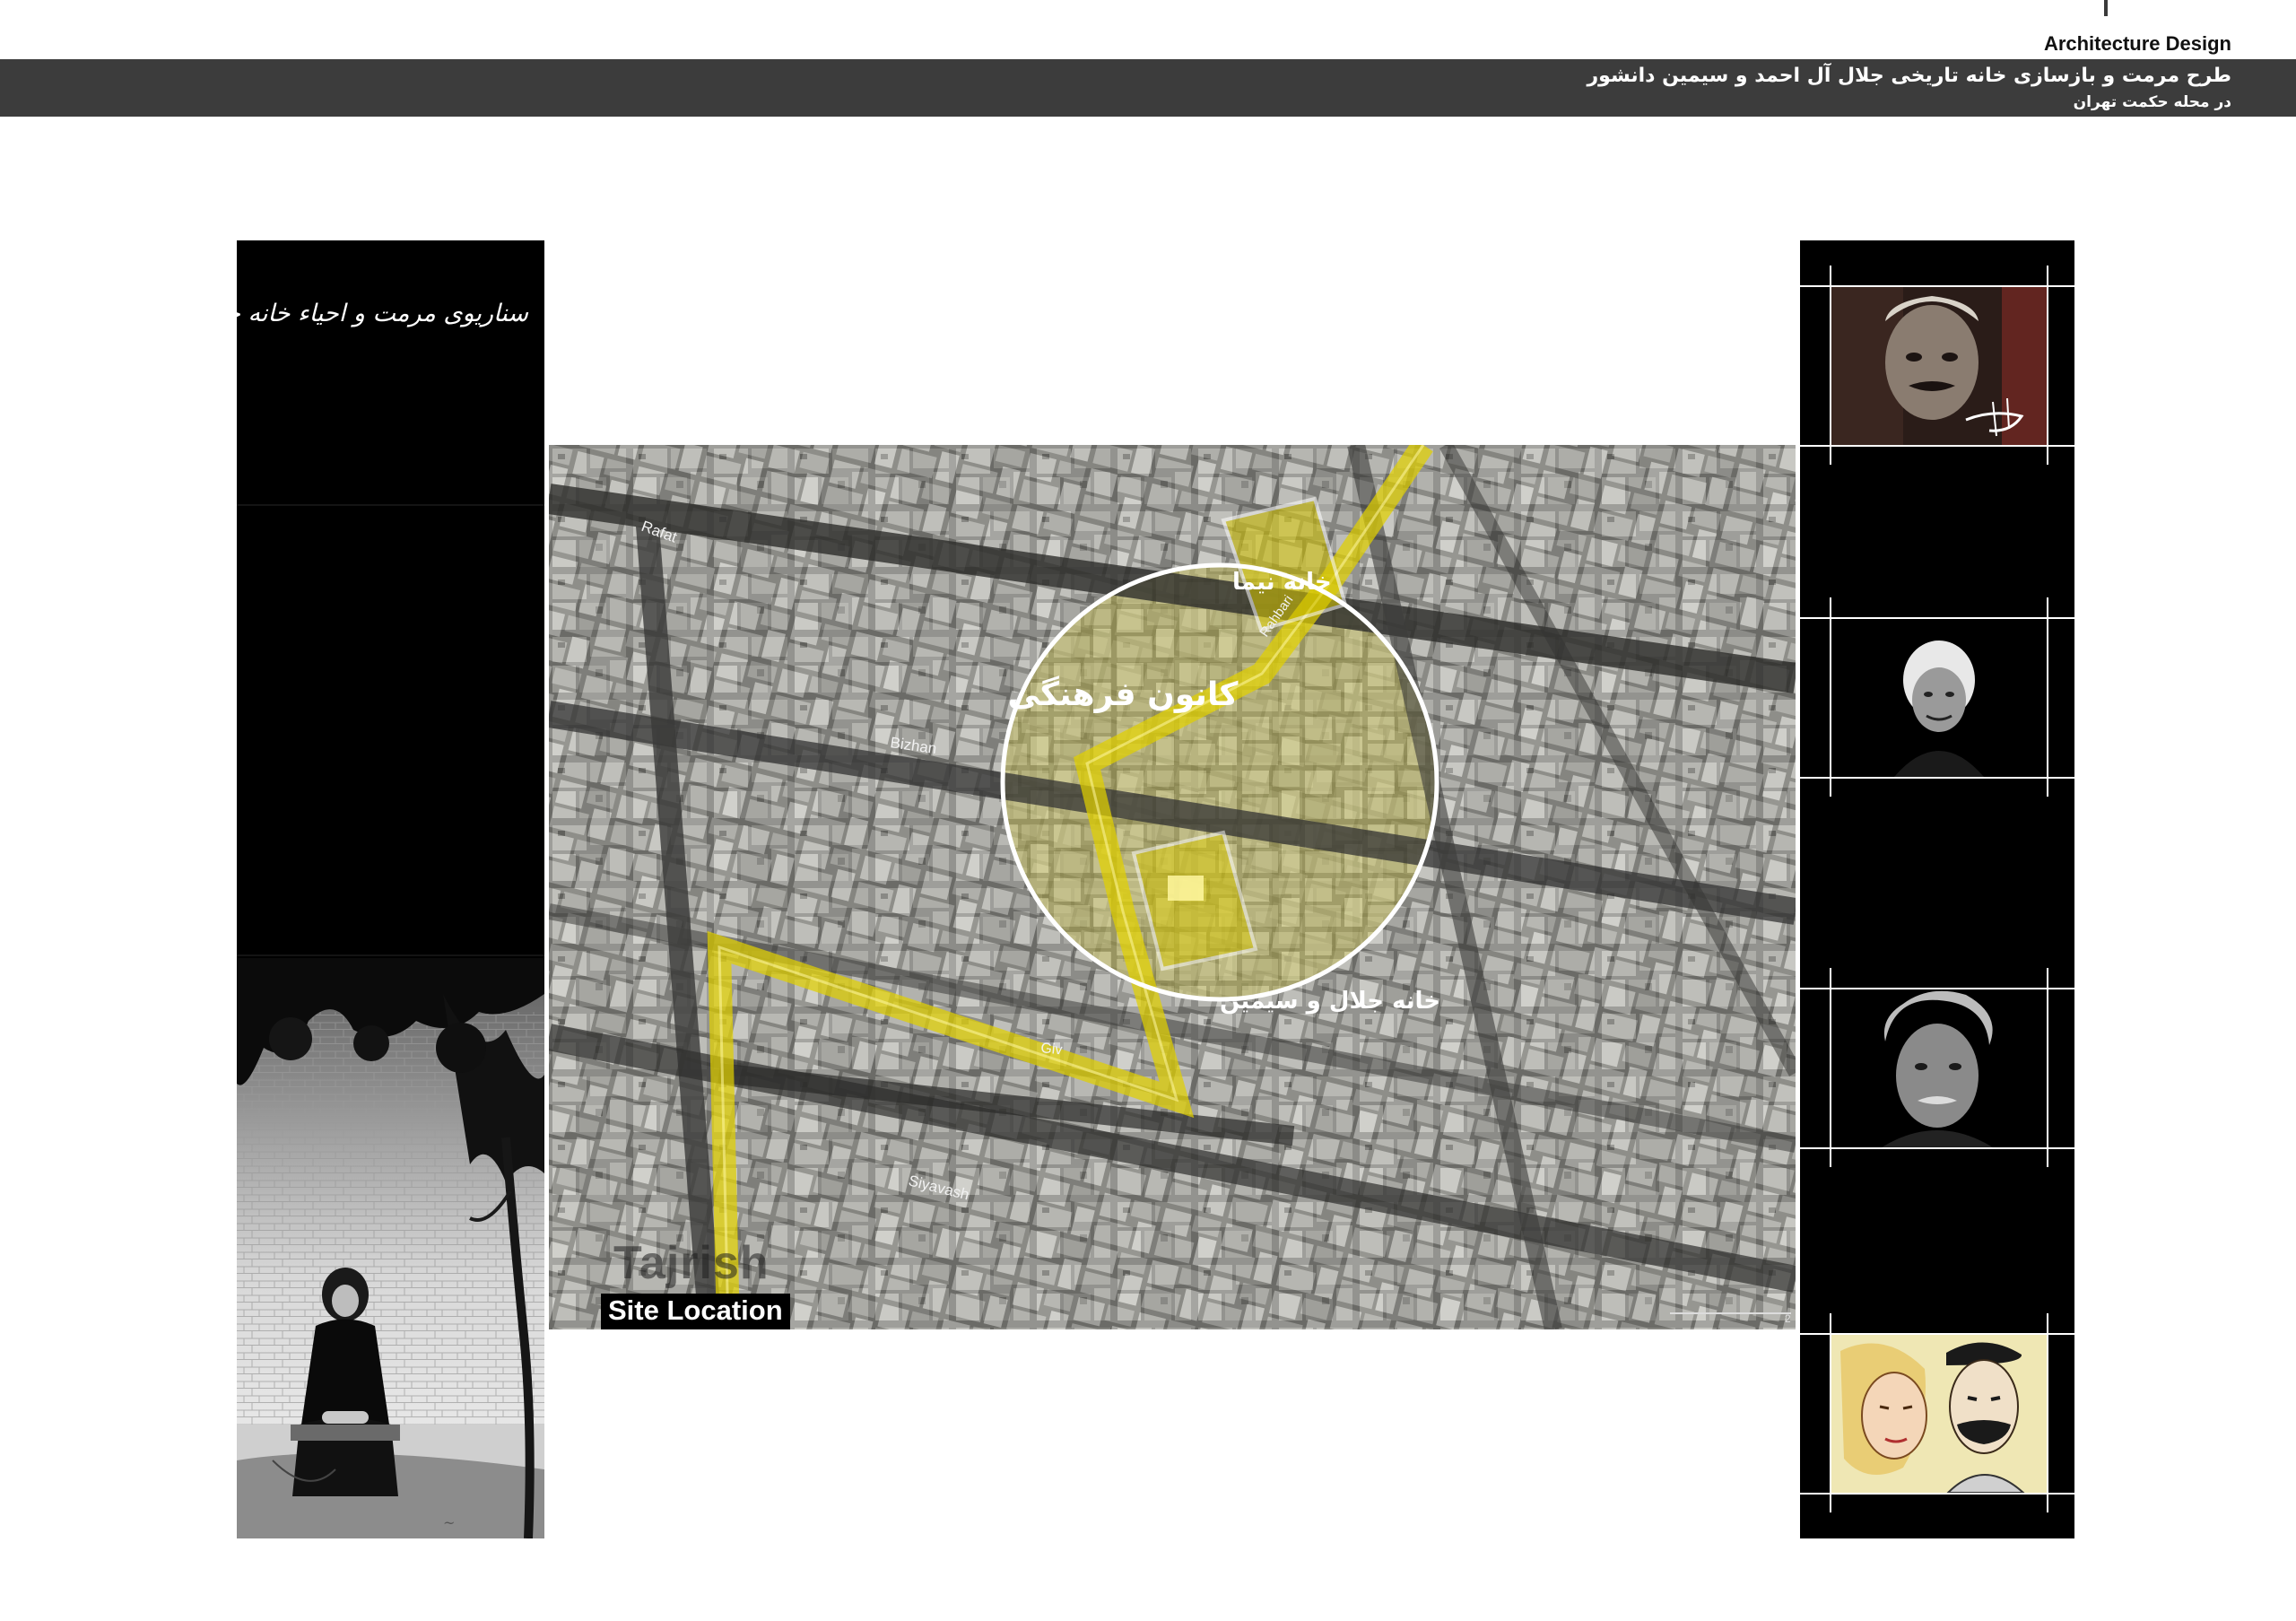  I want to click on map-label-nima-house: خانه نیما, so click(1282, 582).